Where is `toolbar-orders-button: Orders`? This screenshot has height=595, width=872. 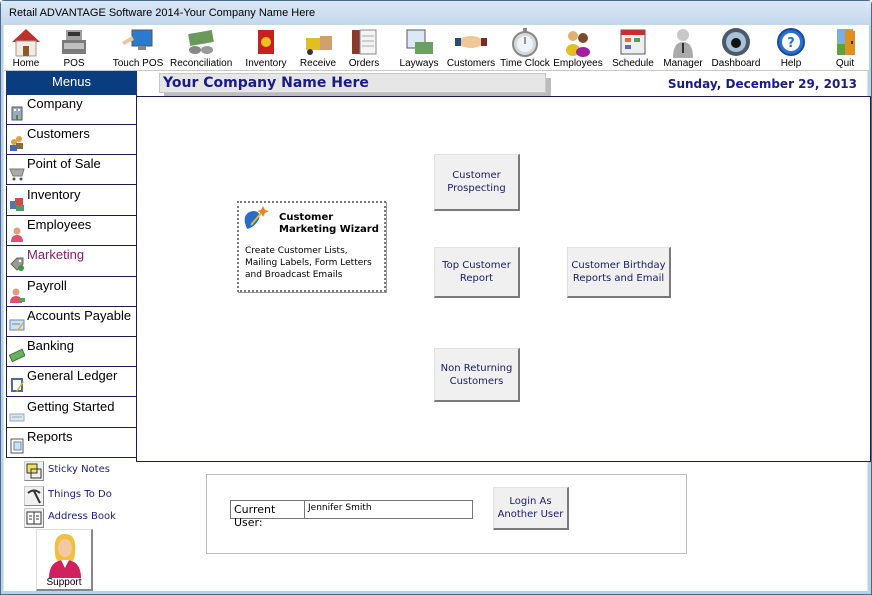 toolbar-orders-button: Orders is located at coordinates (364, 48).